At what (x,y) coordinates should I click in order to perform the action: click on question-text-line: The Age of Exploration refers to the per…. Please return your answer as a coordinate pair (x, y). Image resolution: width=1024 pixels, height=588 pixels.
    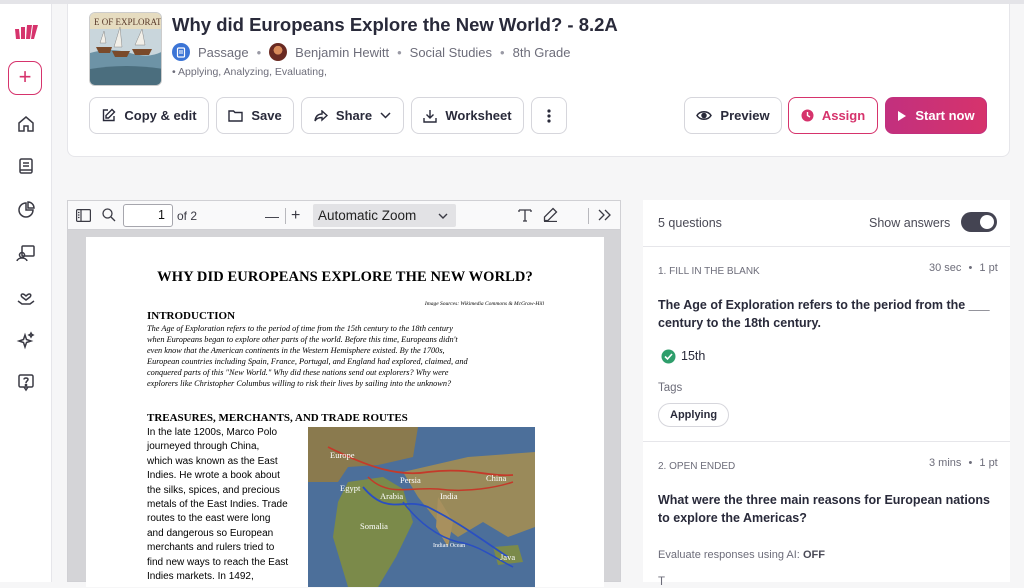
    Looking at the image, I should click on (824, 305).